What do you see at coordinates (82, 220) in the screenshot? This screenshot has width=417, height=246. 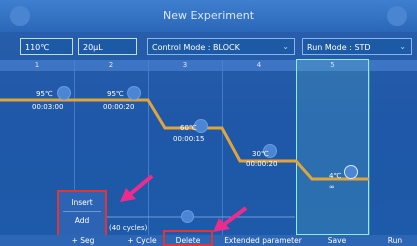 I see `add-menu-item: Add` at bounding box center [82, 220].